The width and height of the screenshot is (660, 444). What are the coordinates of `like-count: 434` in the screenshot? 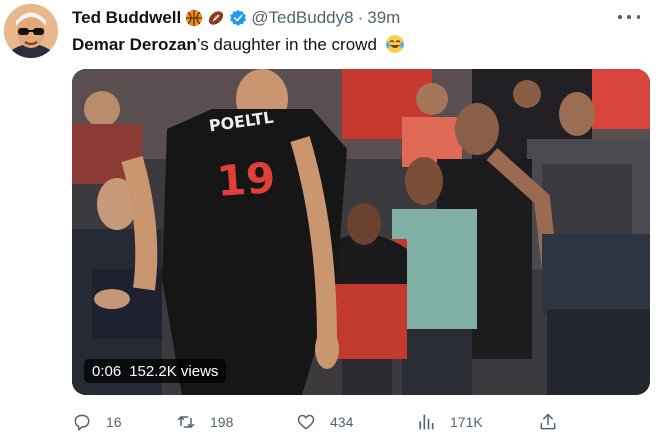 It's located at (342, 422).